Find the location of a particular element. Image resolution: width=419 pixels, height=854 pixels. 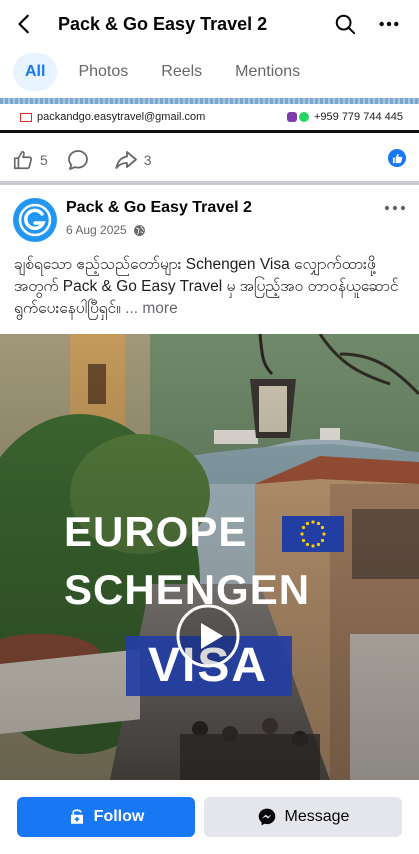

follow-icon is located at coordinates (76, 816).